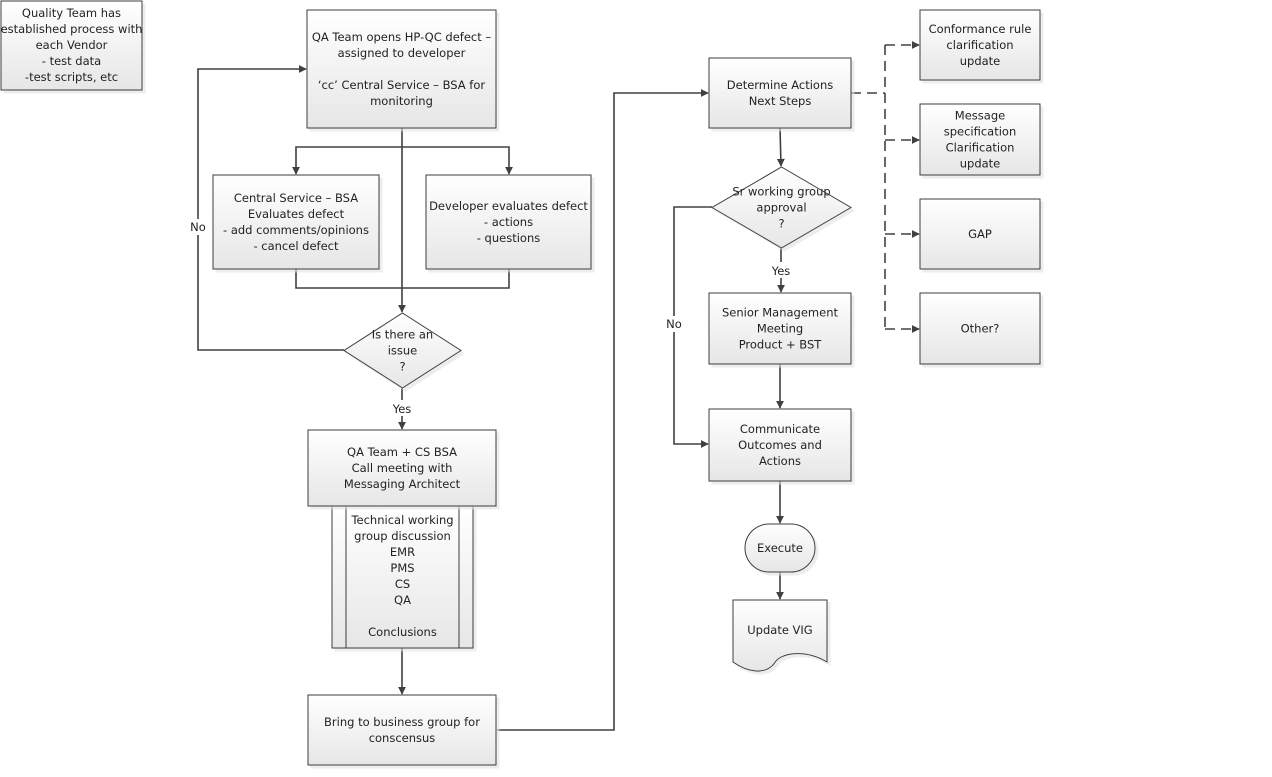  Describe the element at coordinates (780, 313) in the screenshot. I see `node-text-line: Senior Management` at that location.